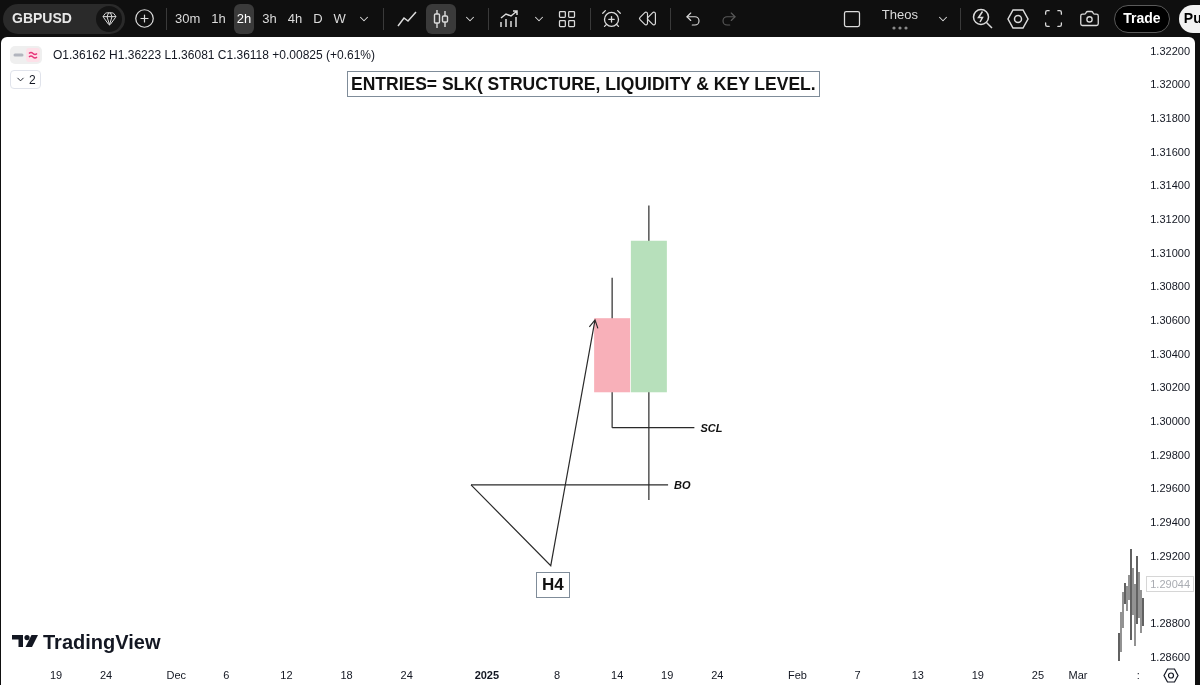 The image size is (1200, 685). What do you see at coordinates (1170, 117) in the screenshot?
I see `price-label: 1.31800` at bounding box center [1170, 117].